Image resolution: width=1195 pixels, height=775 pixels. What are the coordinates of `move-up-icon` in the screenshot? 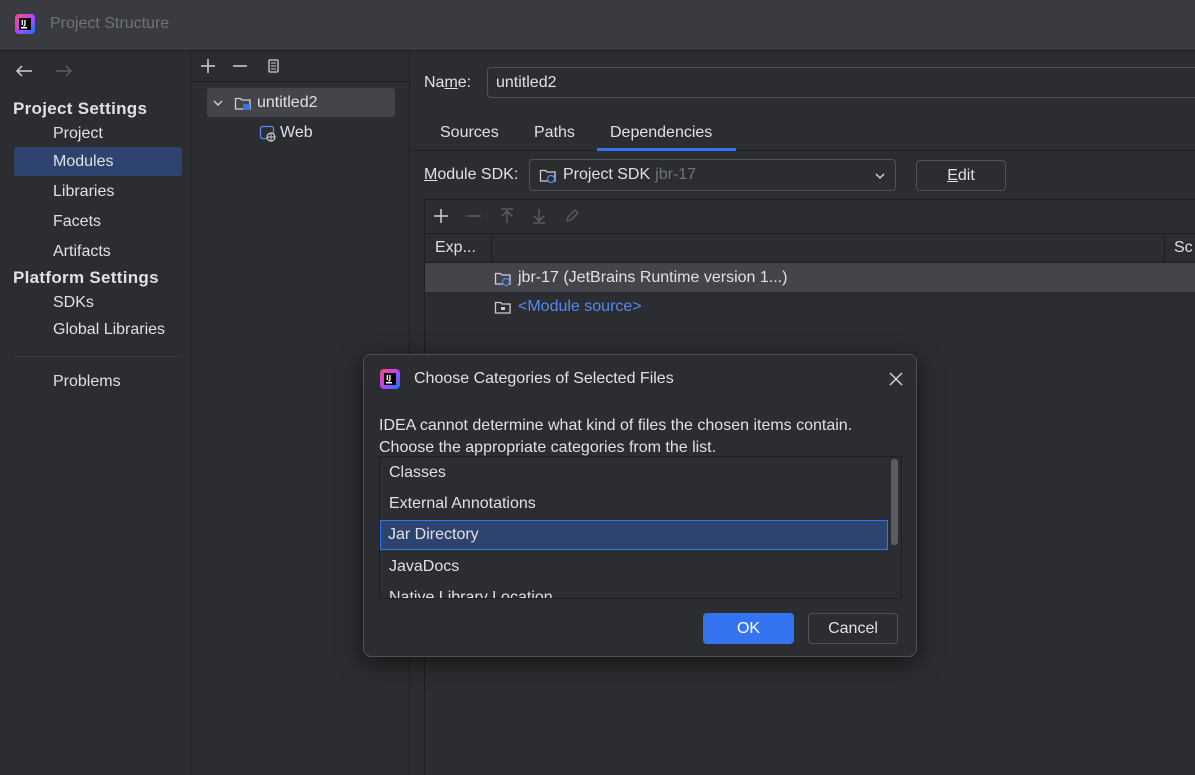 It's located at (507, 216).